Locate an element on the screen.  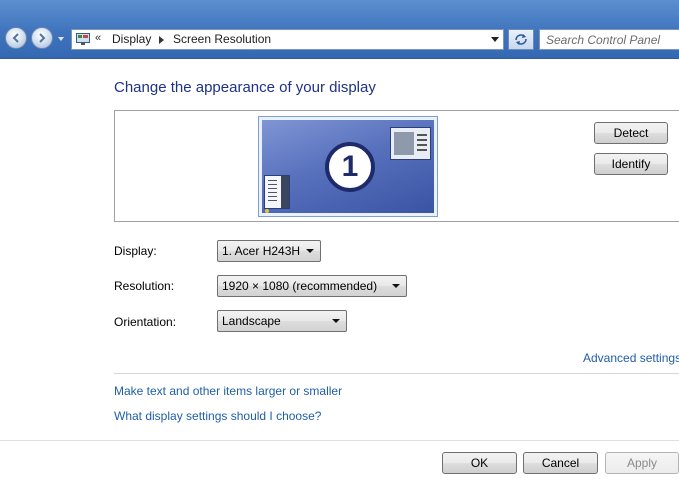
monitor-1-thumbnail: 1 is located at coordinates (348, 166).